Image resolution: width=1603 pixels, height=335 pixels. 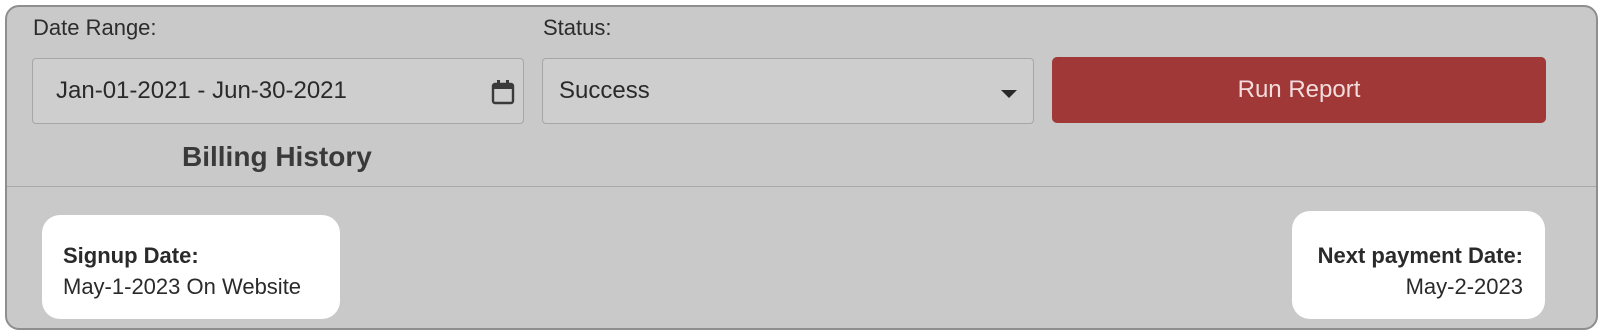 I want to click on next-payment-card: Next payment Date: May-2-2023, so click(x=1418, y=265).